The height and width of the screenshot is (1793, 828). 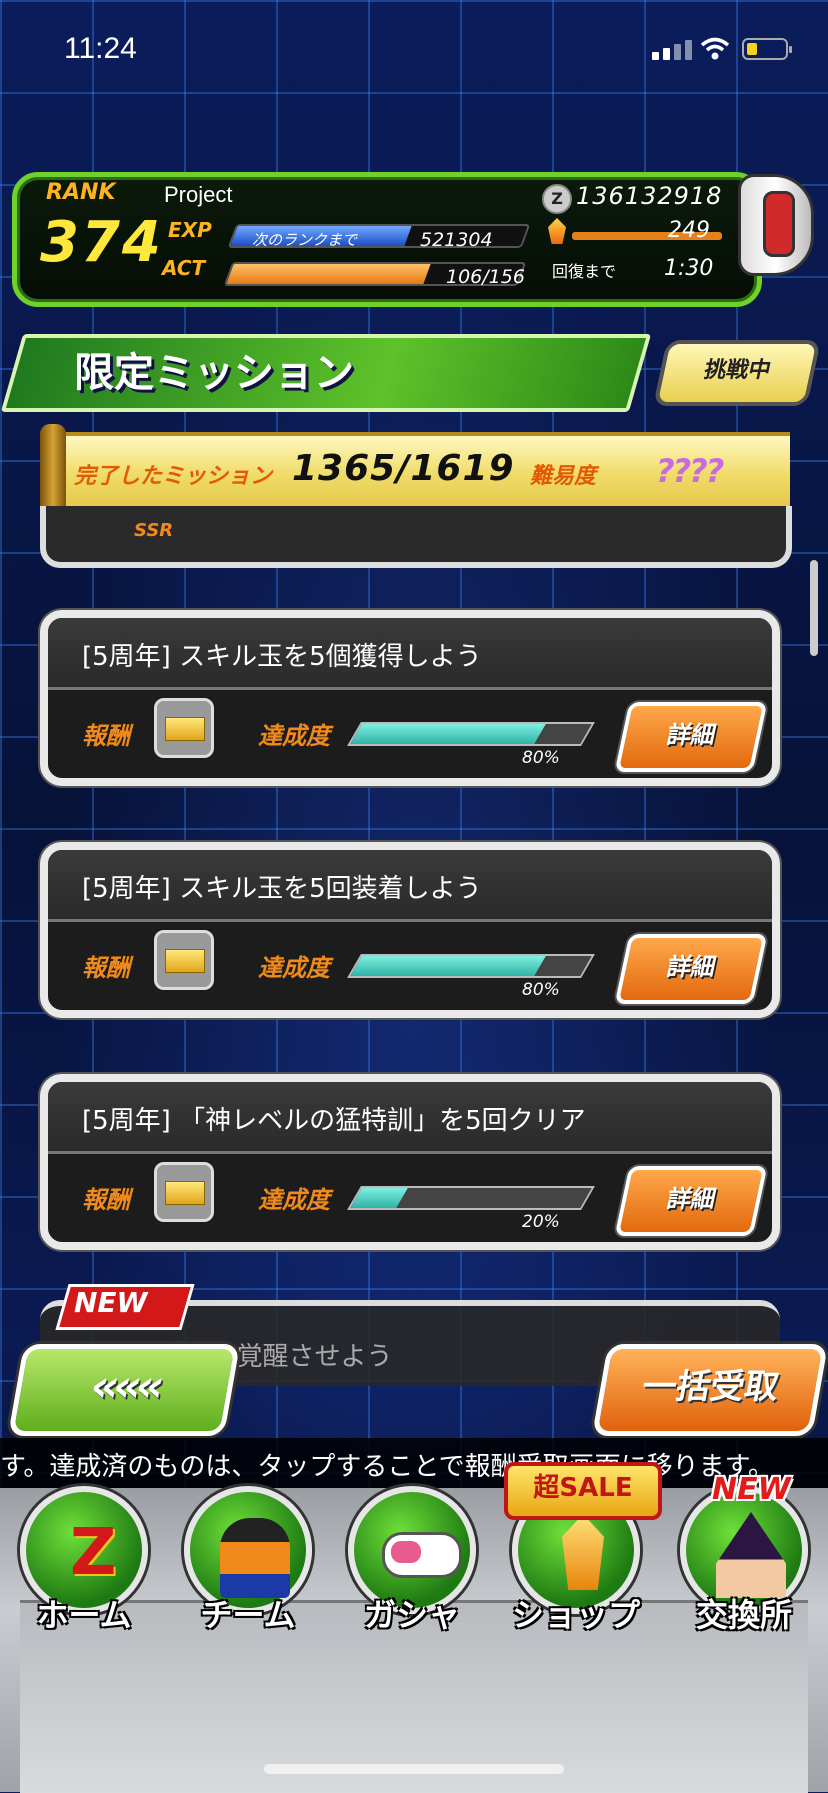 I want to click on new-badge: NEW, so click(x=751, y=1489).